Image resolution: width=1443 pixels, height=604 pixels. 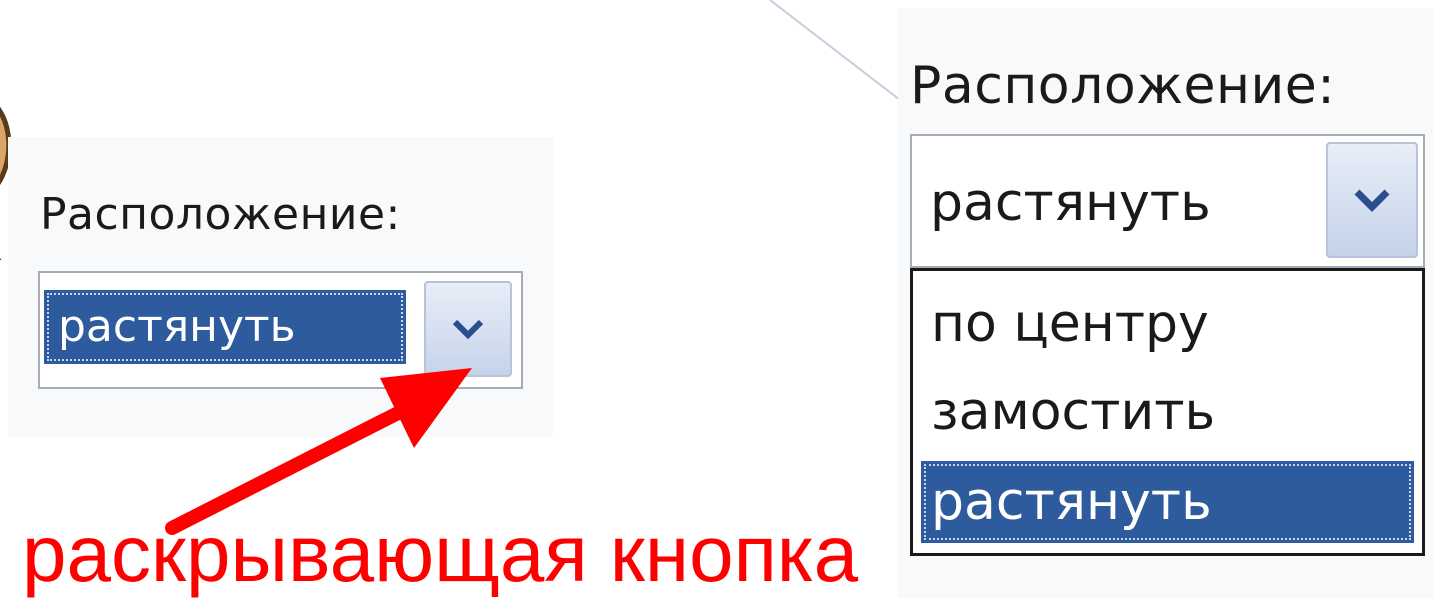 I want to click on dropdown-option: замостить, so click(x=1167, y=412).